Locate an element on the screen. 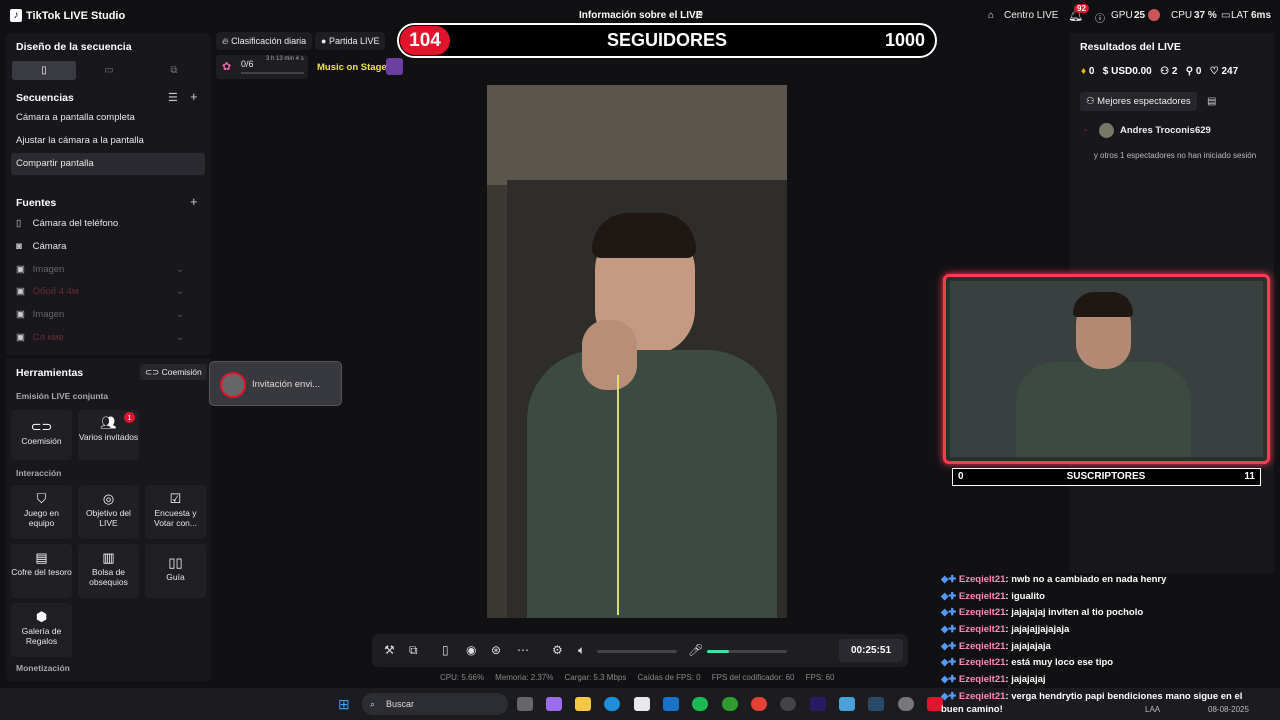 The height and width of the screenshot is (720, 1280). tool-label: Cofre del tesoro is located at coordinates (41, 572).